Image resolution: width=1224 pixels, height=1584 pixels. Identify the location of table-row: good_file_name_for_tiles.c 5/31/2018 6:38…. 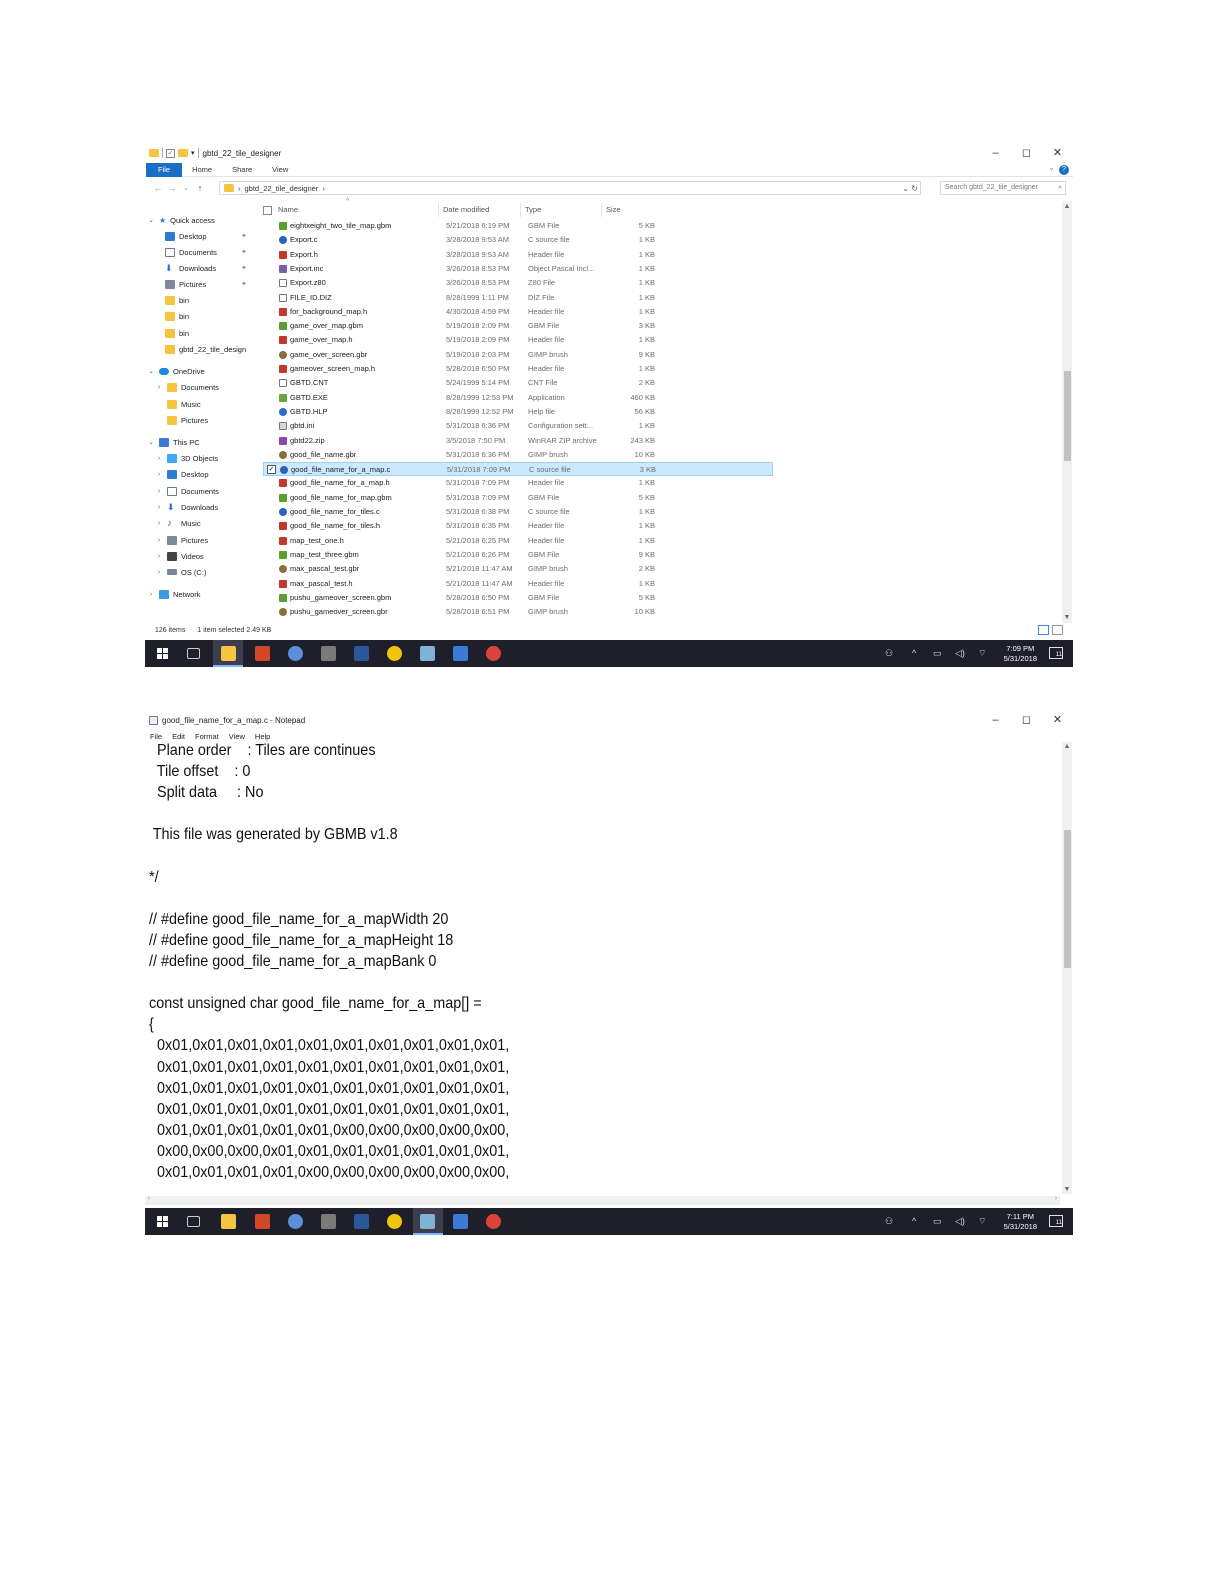
(518, 512).